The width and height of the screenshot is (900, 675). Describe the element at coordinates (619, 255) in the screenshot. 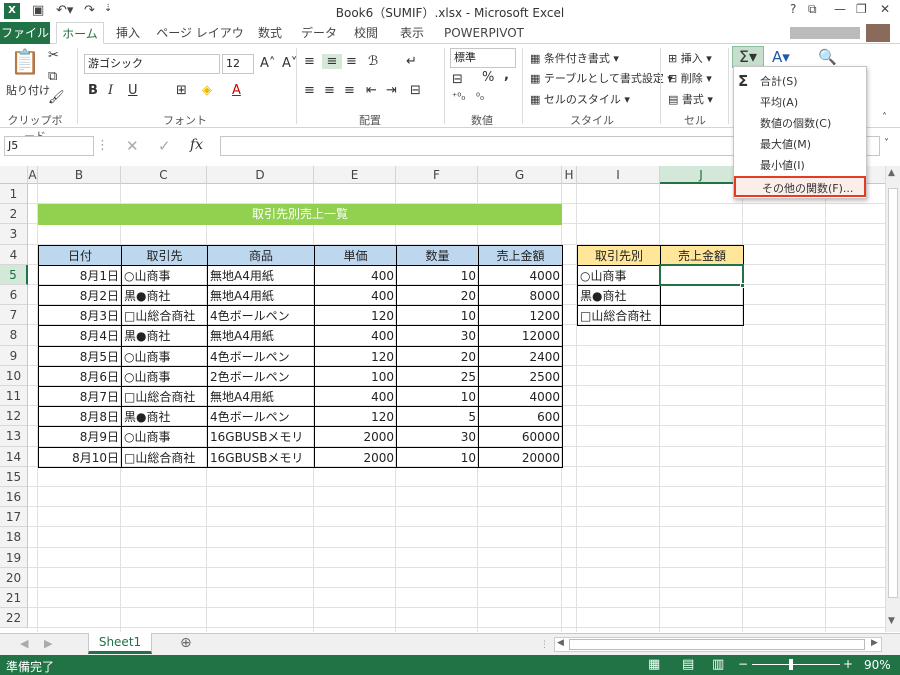

I see `summary-header-cell: 取引先別` at that location.